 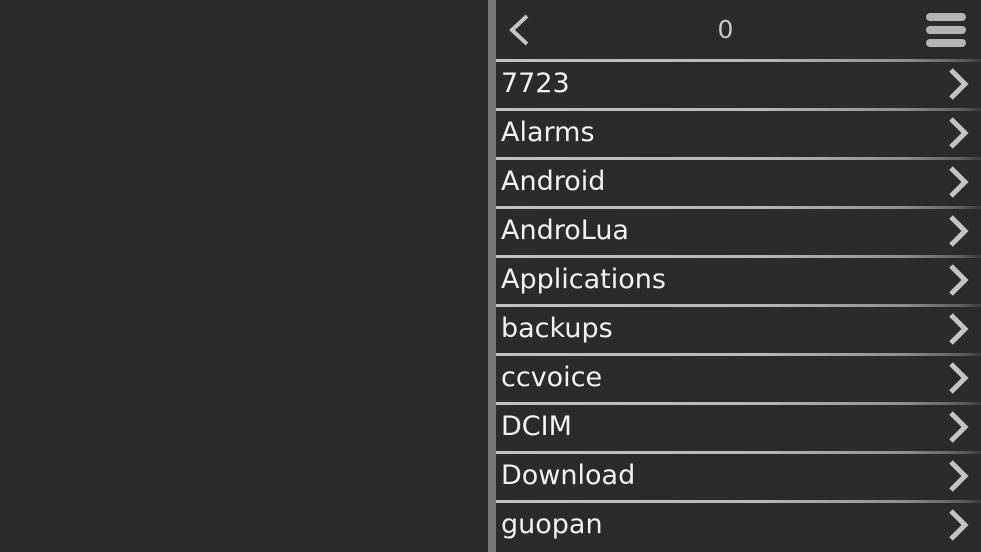 What do you see at coordinates (738, 230) in the screenshot?
I see `list-item: AndroLua` at bounding box center [738, 230].